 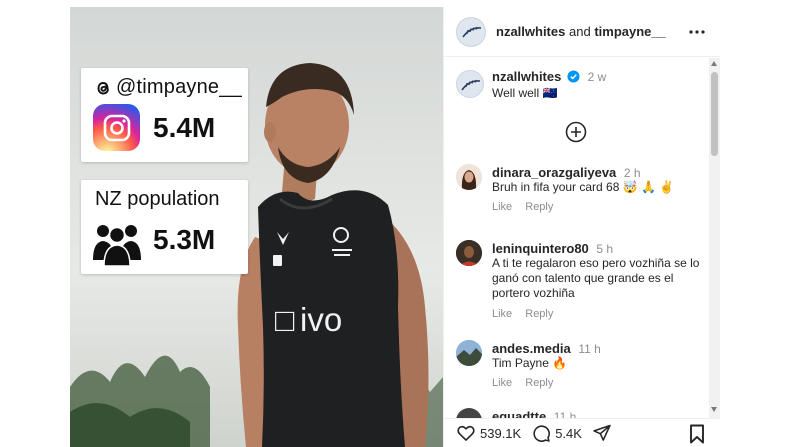 I want to click on comment-text: Bruh in fifa your card 68 🤯 🙏 ✌️, so click(x=583, y=187).